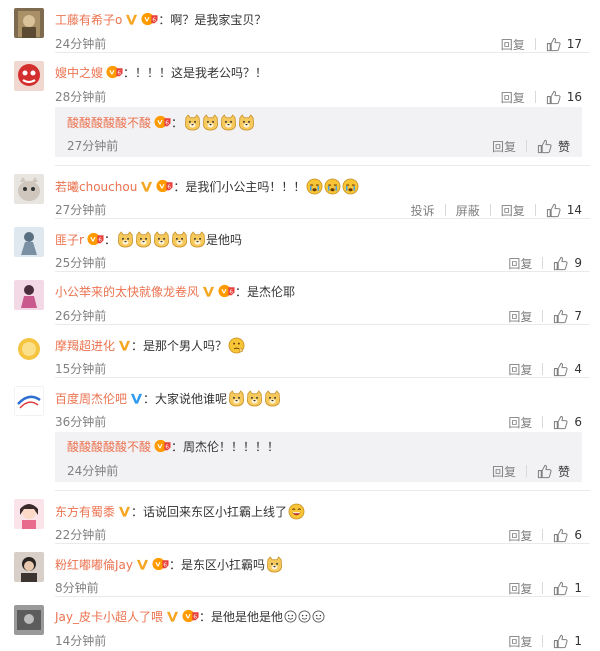  I want to click on like-button: 17, so click(564, 44).